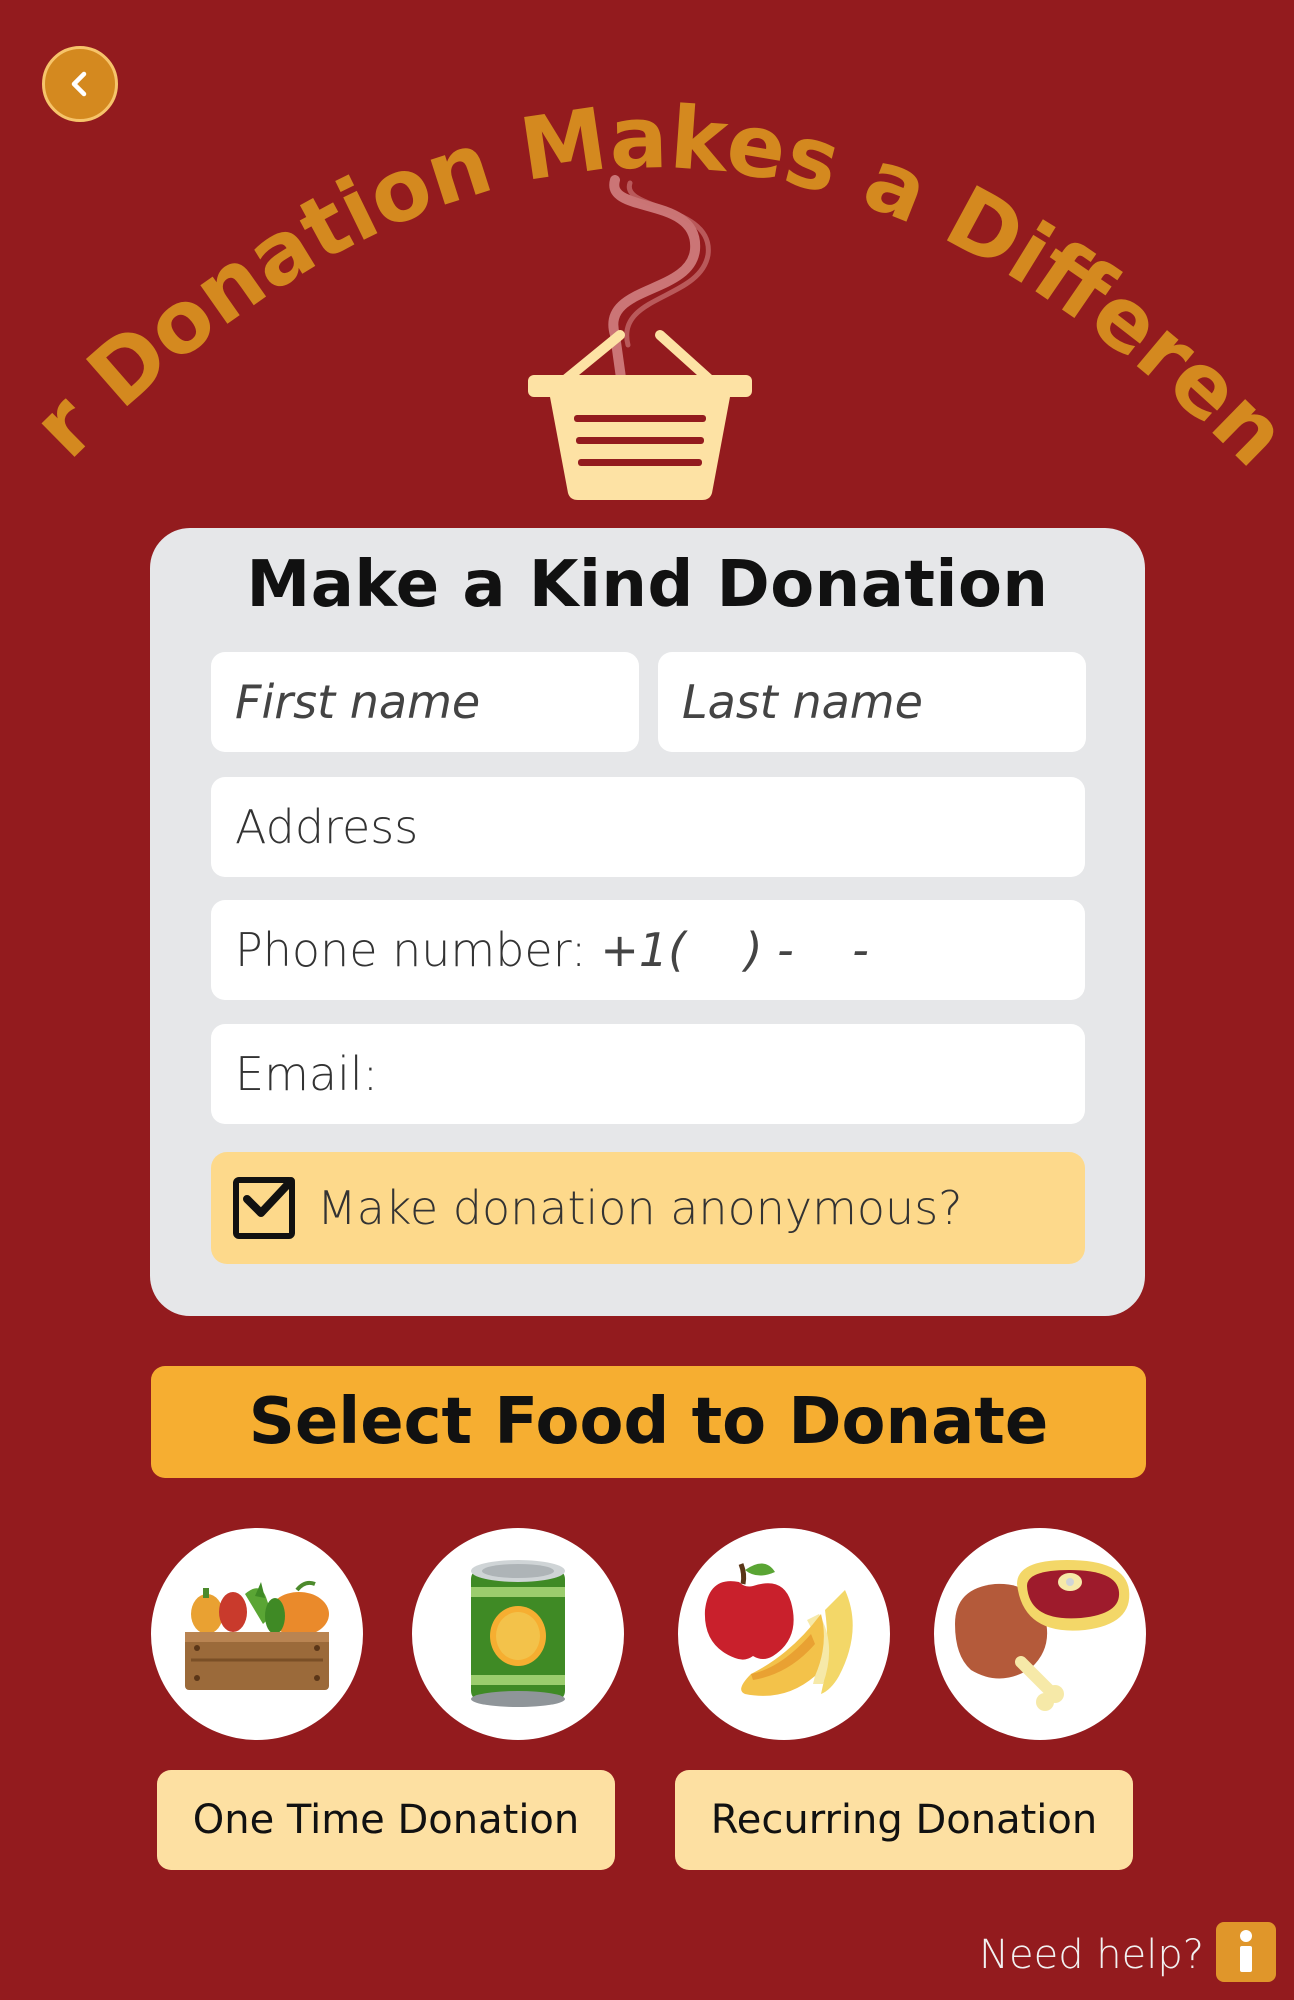  Describe the element at coordinates (1091, 1955) in the screenshot. I see `need-help-label: Need help?` at that location.